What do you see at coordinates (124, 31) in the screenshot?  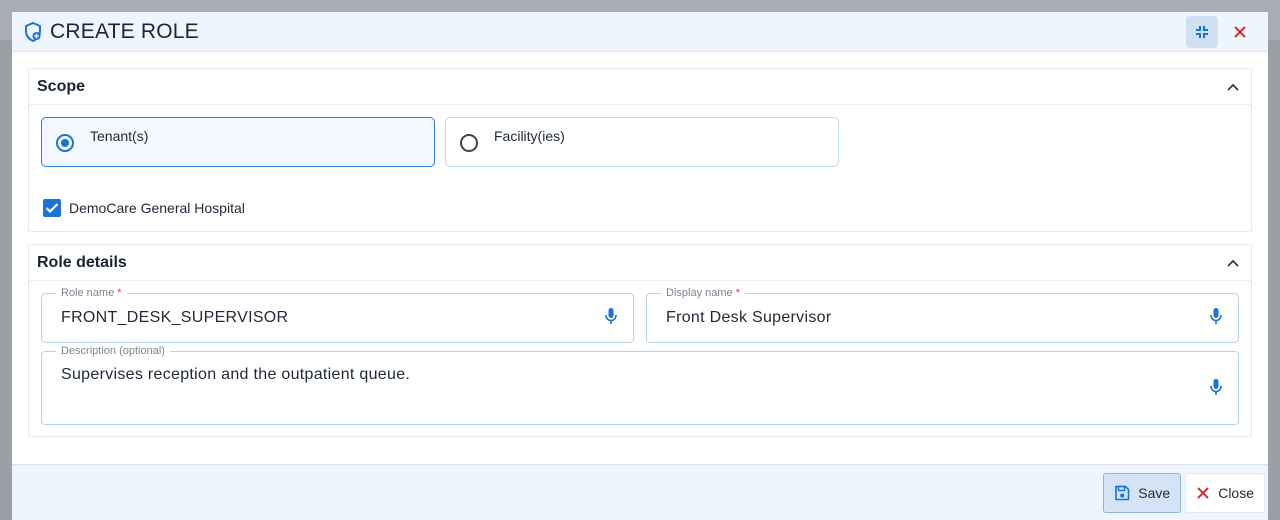 I see `dialog-title-text: CREATE ROLE` at bounding box center [124, 31].